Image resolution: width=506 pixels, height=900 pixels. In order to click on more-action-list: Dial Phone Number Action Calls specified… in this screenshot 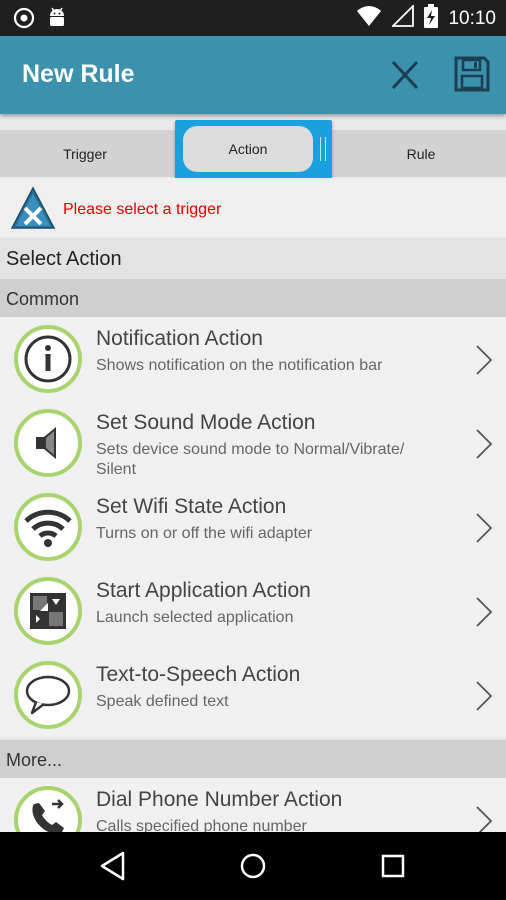, I will do `click(253, 805)`.